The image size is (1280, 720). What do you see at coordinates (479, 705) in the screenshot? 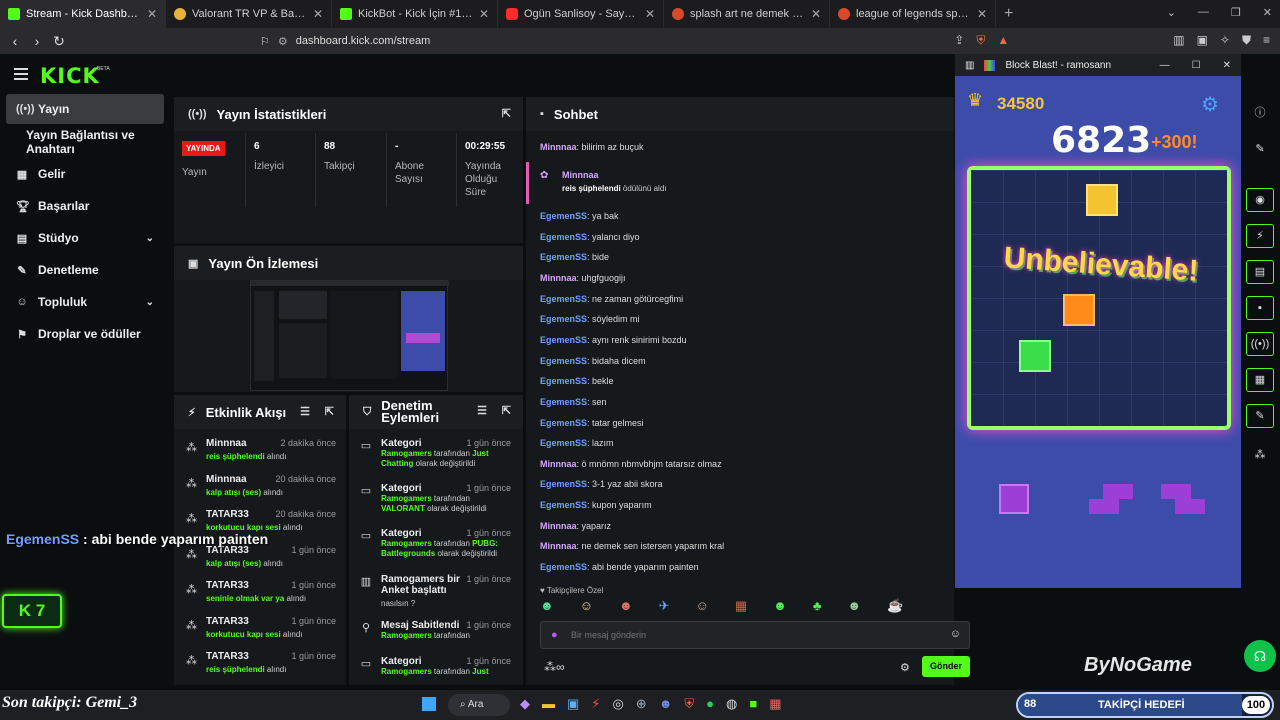
I see `taskbar-search: ⌕ Ara` at bounding box center [479, 705].